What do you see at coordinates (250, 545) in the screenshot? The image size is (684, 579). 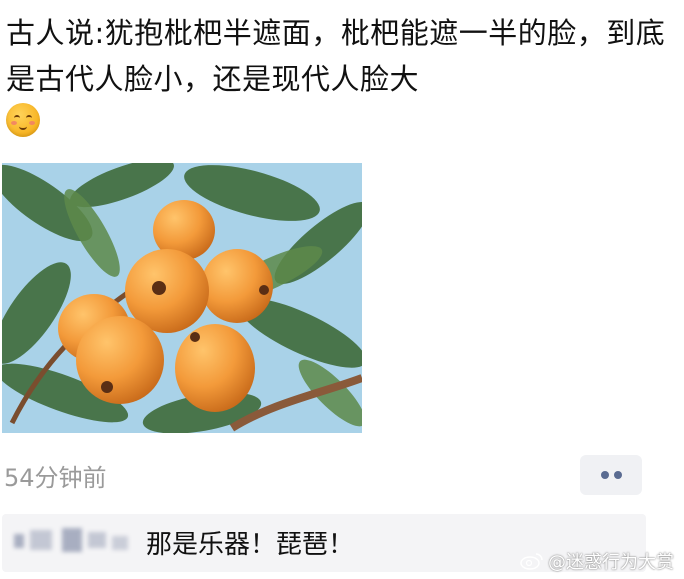 I see `comment-text: 那是乐器！琵琶！` at bounding box center [250, 545].